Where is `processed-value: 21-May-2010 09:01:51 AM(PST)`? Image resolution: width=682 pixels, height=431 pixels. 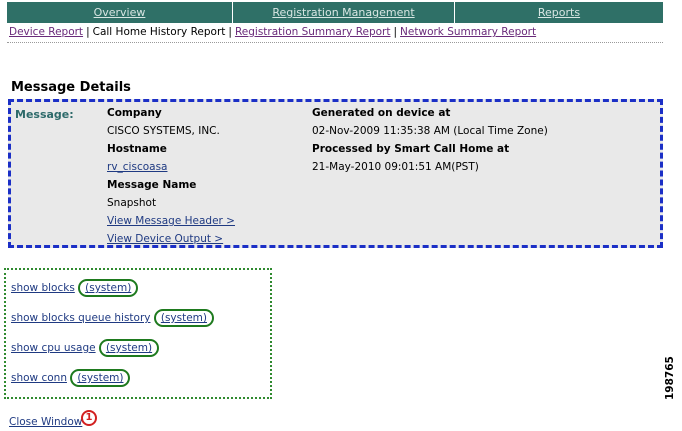
processed-value: 21-May-2010 09:01:51 AM(PST) is located at coordinates (395, 167).